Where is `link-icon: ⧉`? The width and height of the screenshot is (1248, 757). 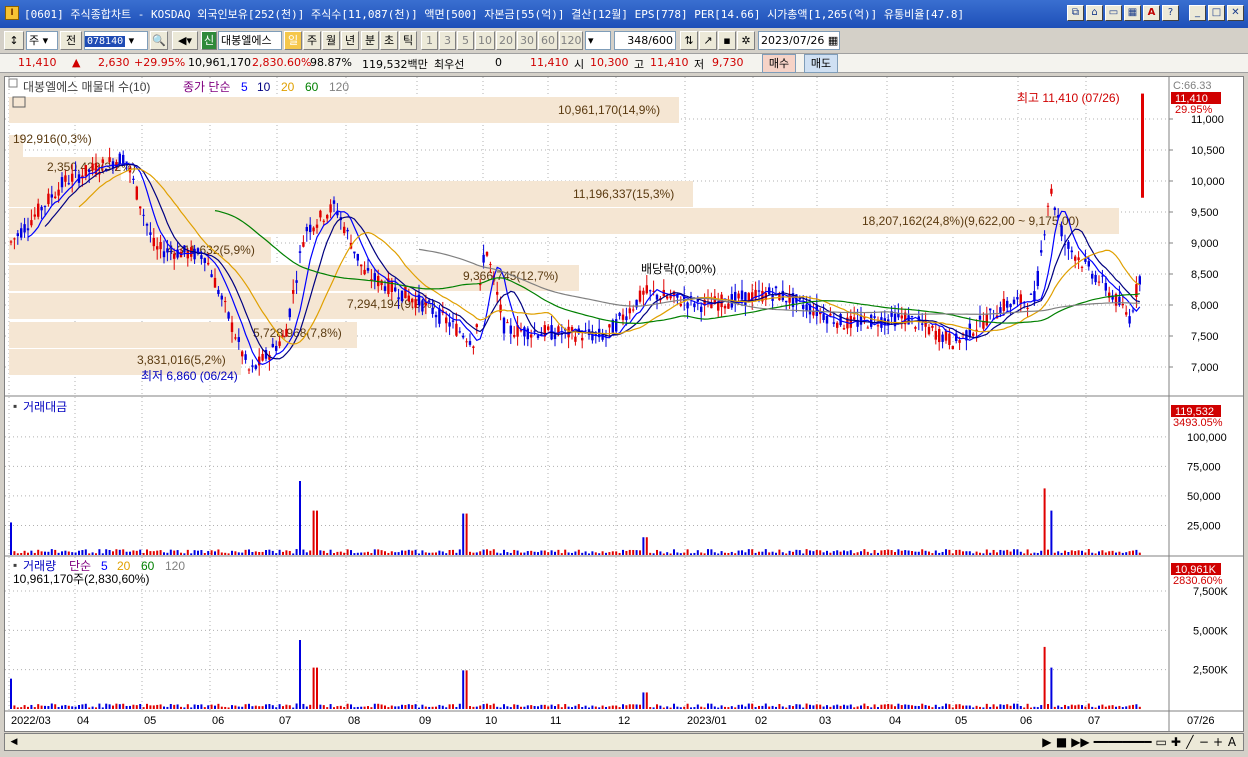 link-icon: ⧉ is located at coordinates (1075, 13).